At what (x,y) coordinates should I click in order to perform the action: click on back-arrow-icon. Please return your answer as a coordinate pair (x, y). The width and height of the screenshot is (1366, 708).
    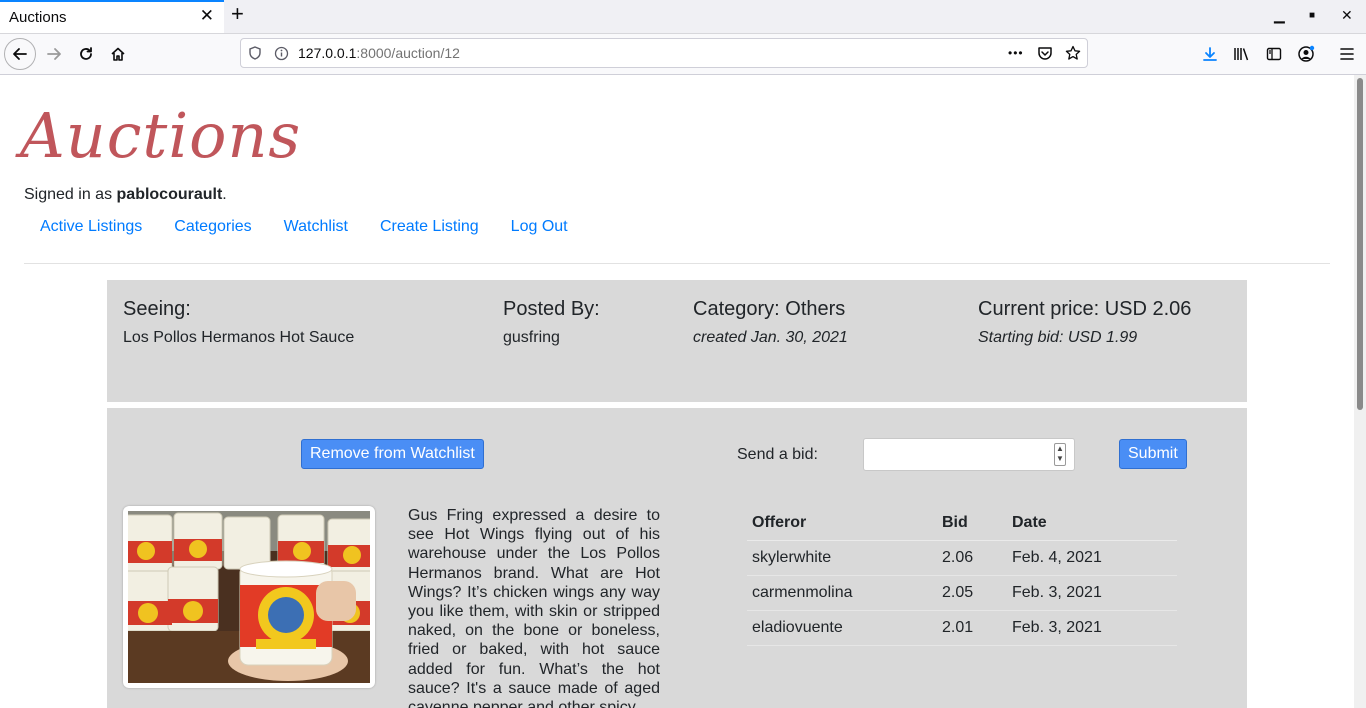
    Looking at the image, I should click on (20, 54).